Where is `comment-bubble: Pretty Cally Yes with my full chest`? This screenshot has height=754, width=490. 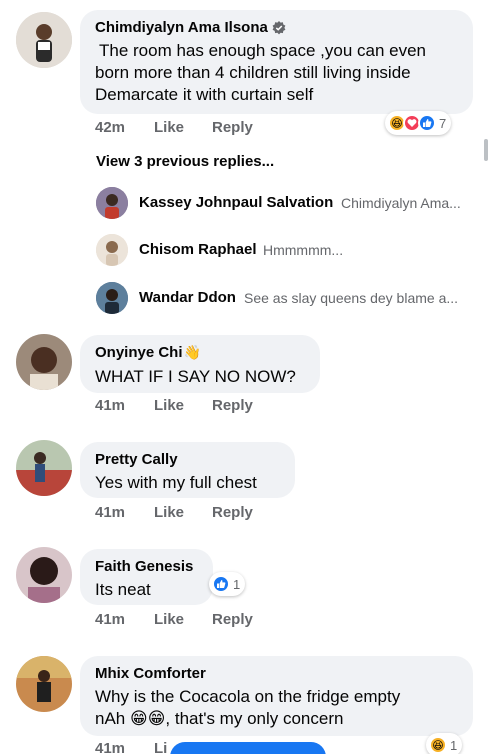
comment-bubble: Pretty Cally Yes with my full chest is located at coordinates (187, 470).